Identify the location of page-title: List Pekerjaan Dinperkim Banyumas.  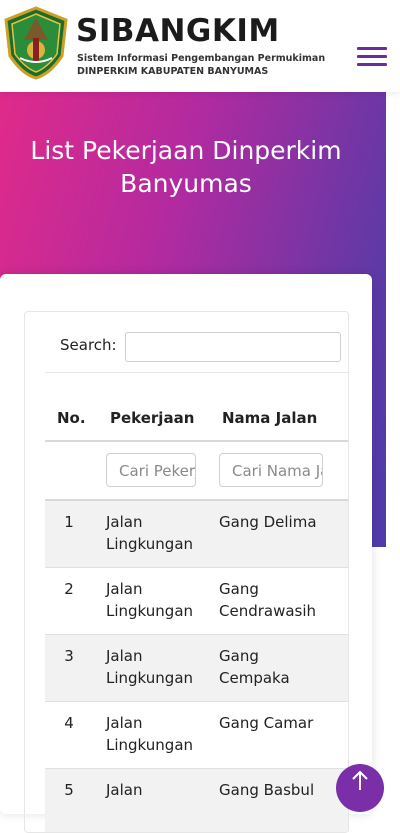
(186, 167).